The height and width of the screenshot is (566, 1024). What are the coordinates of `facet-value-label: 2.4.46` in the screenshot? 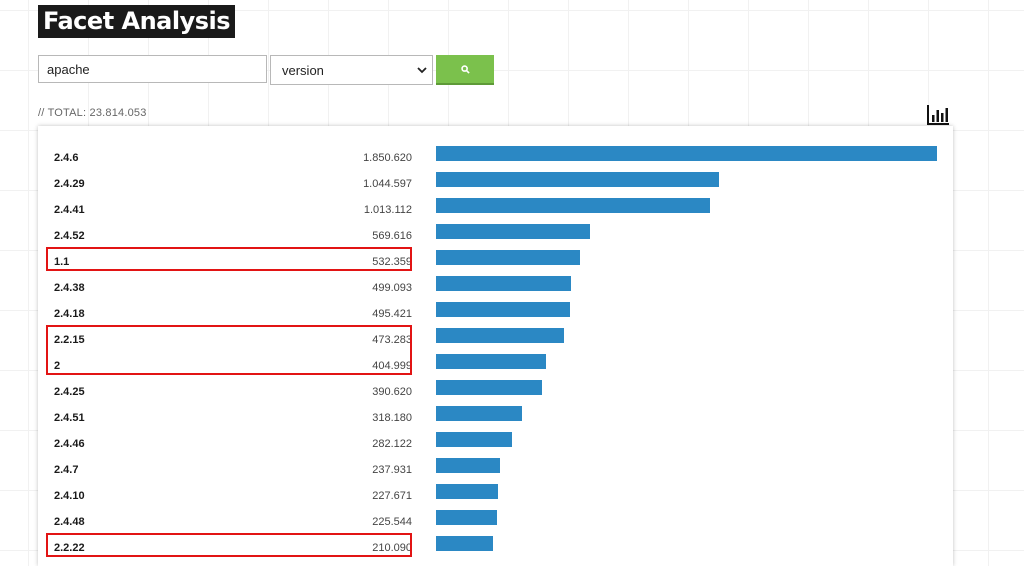 It's located at (69, 444).